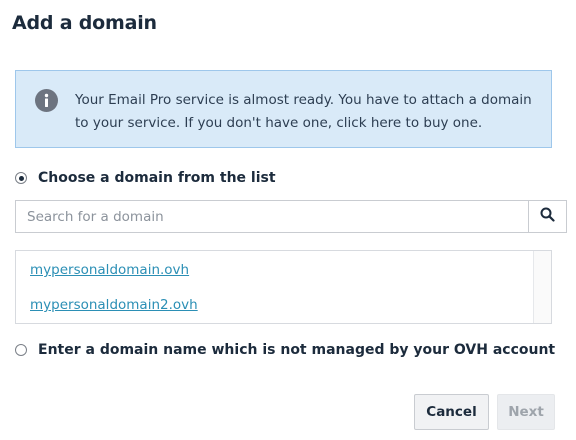 This screenshot has width=576, height=440. I want to click on search-button, so click(547, 216).